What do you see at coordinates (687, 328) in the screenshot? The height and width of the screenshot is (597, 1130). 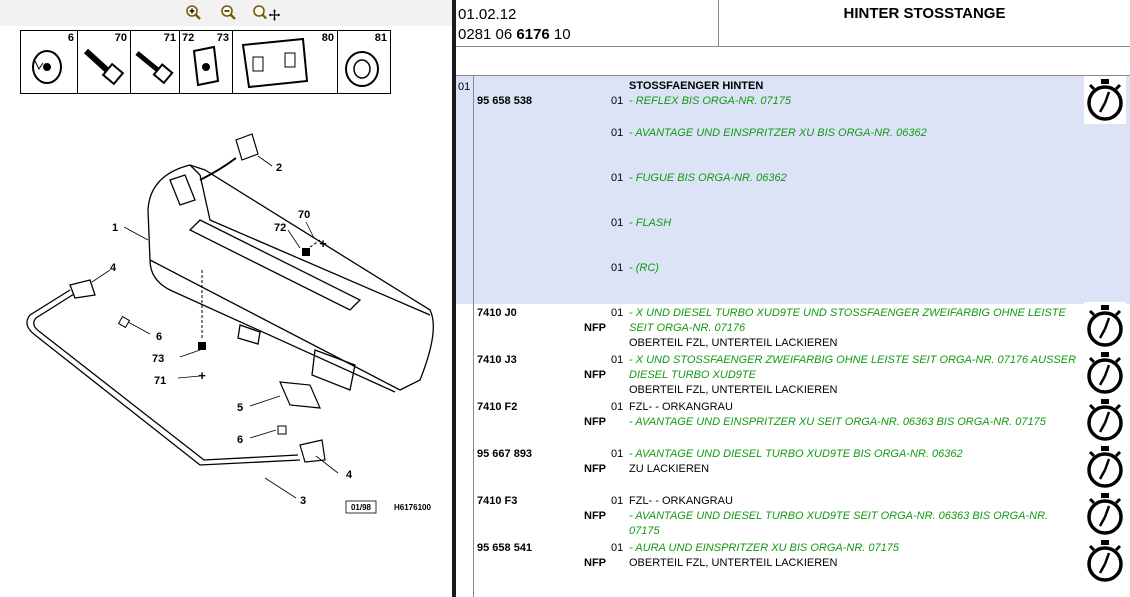 I see `variant-note: SEIT ORGA-NR. 07176` at bounding box center [687, 328].